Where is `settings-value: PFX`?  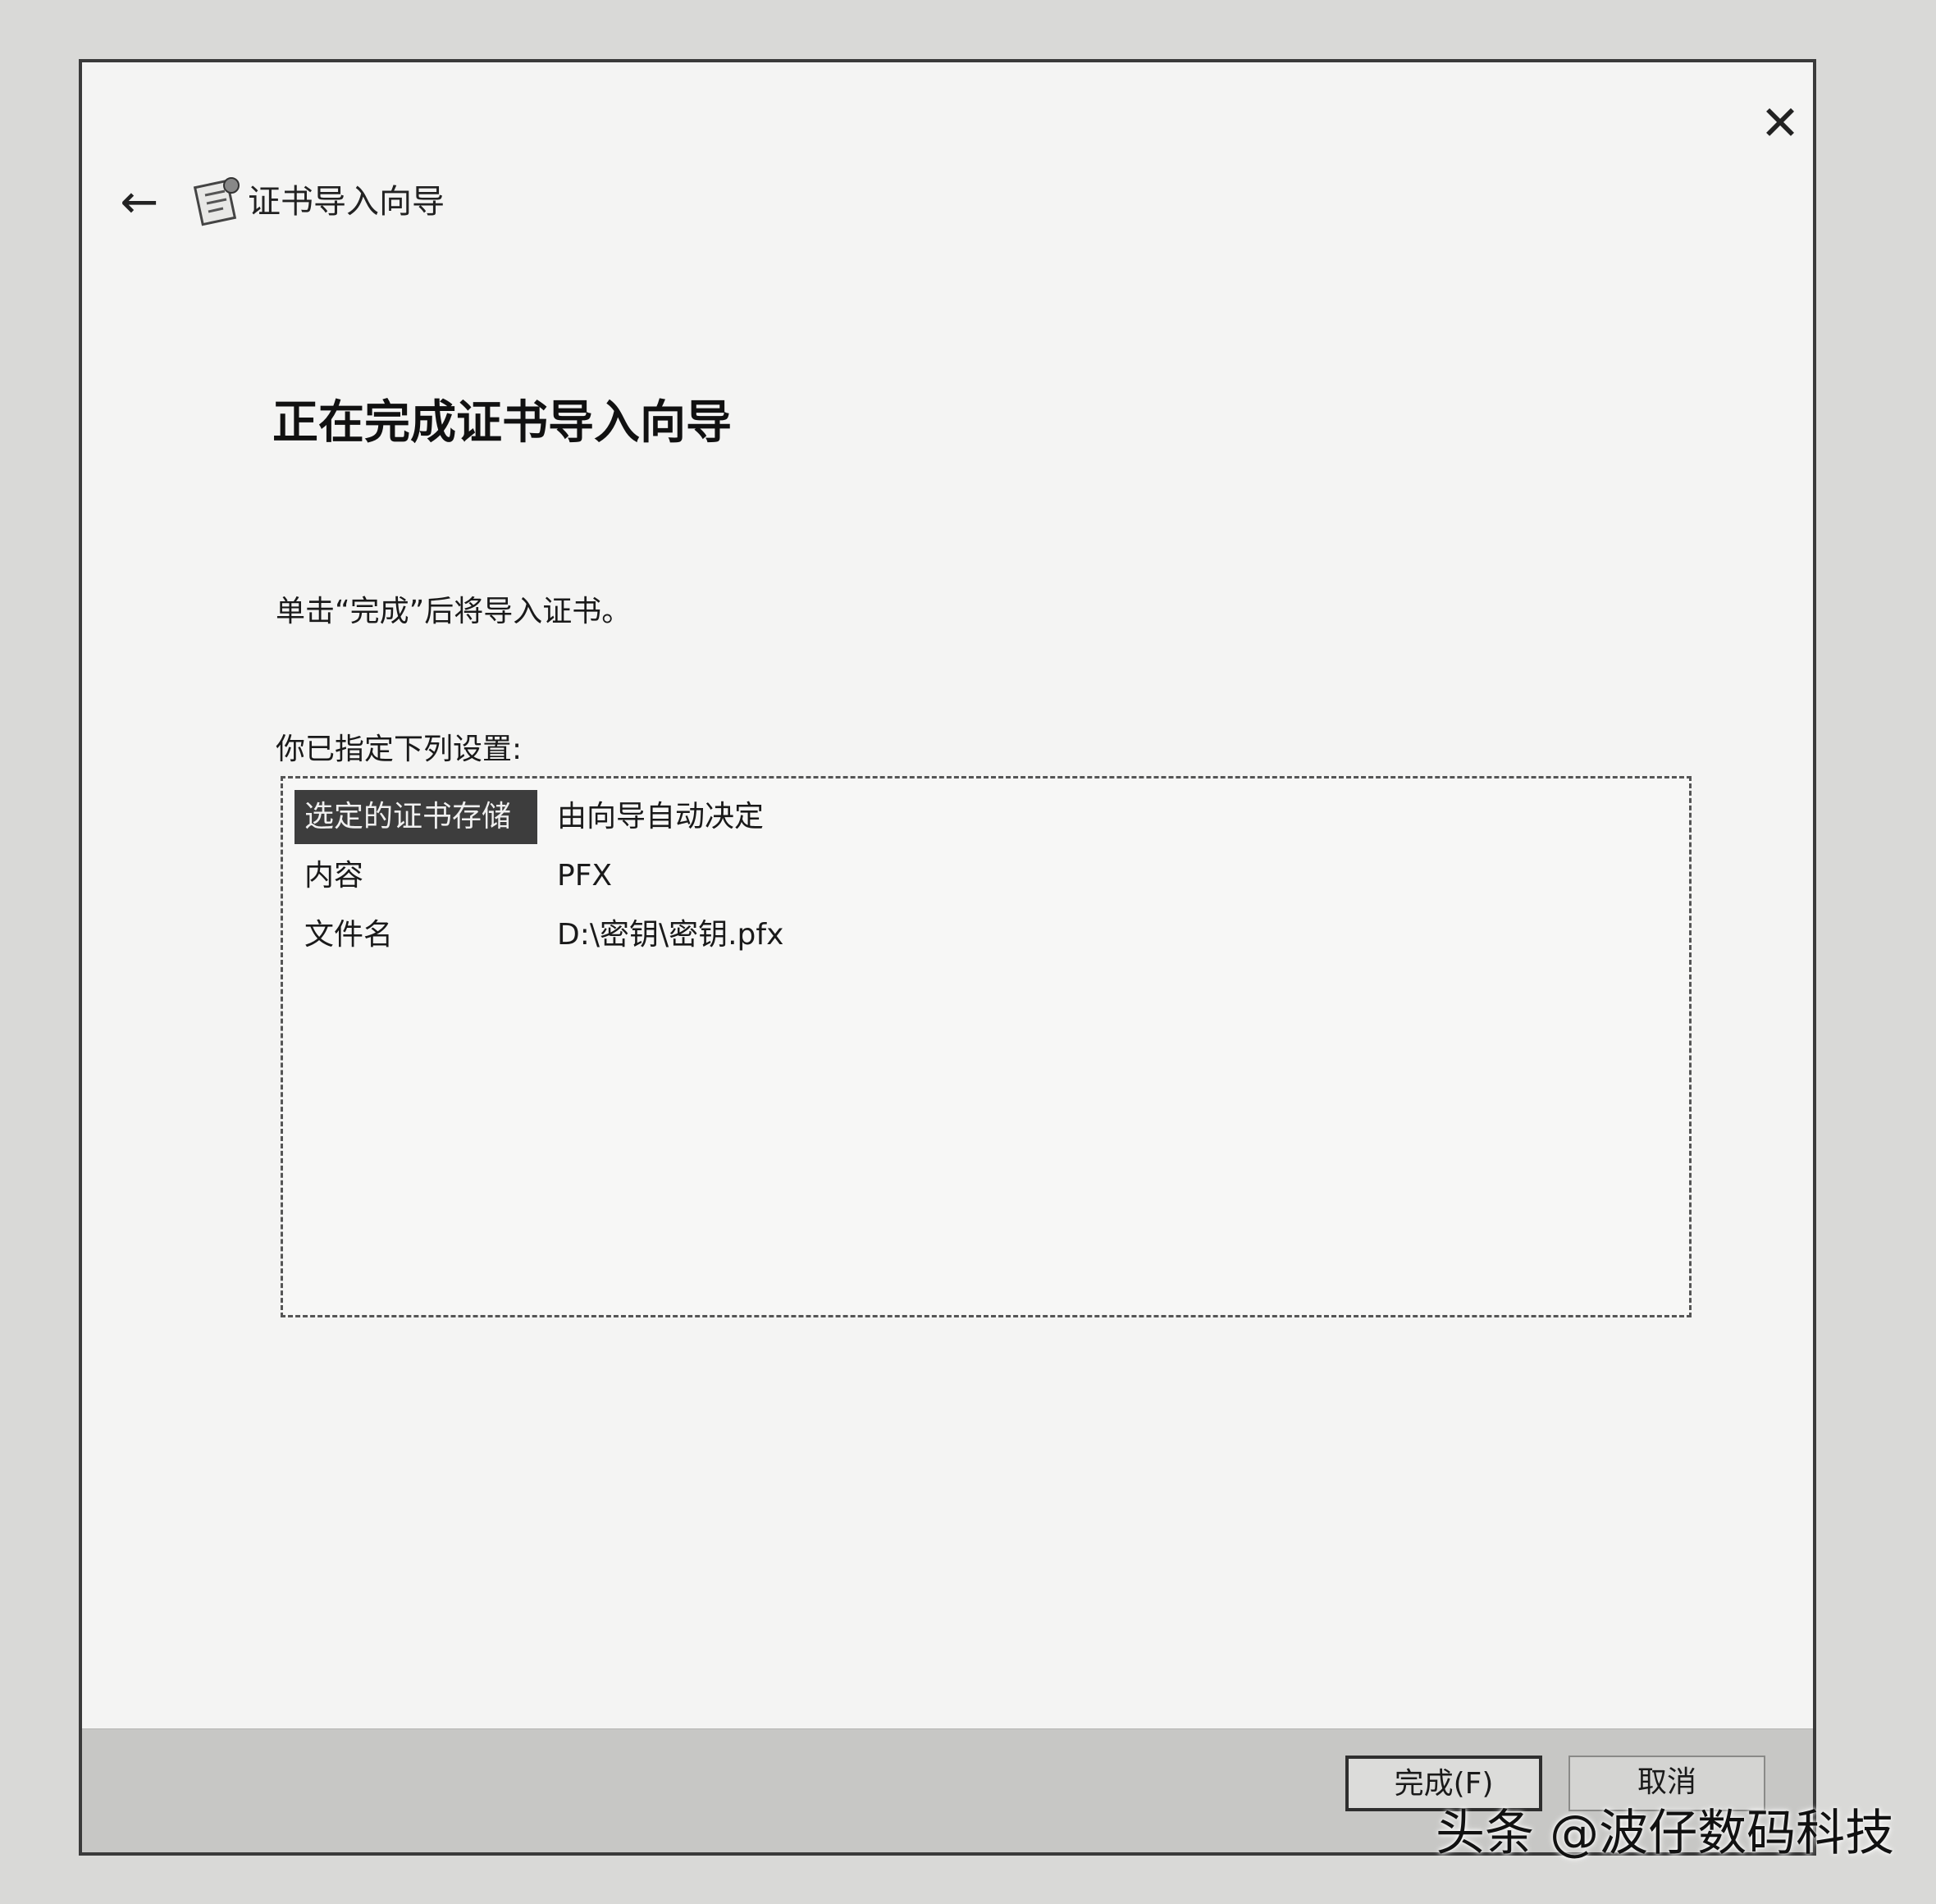 settings-value: PFX is located at coordinates (585, 876).